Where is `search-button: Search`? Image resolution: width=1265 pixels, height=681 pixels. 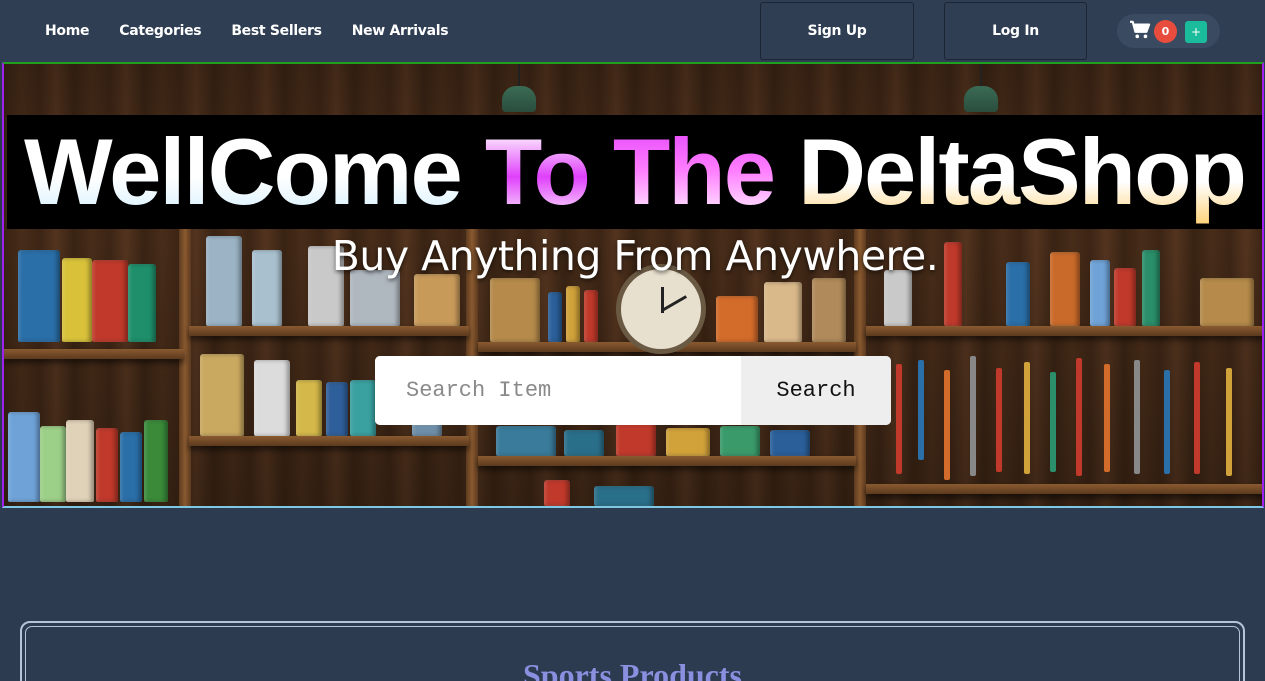 search-button: Search is located at coordinates (816, 390).